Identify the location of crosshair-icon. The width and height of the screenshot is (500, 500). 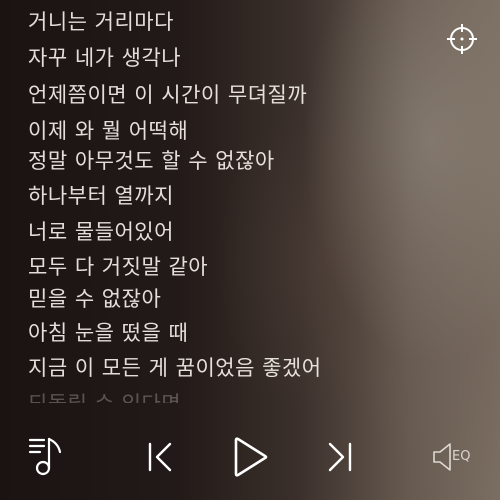
(462, 39).